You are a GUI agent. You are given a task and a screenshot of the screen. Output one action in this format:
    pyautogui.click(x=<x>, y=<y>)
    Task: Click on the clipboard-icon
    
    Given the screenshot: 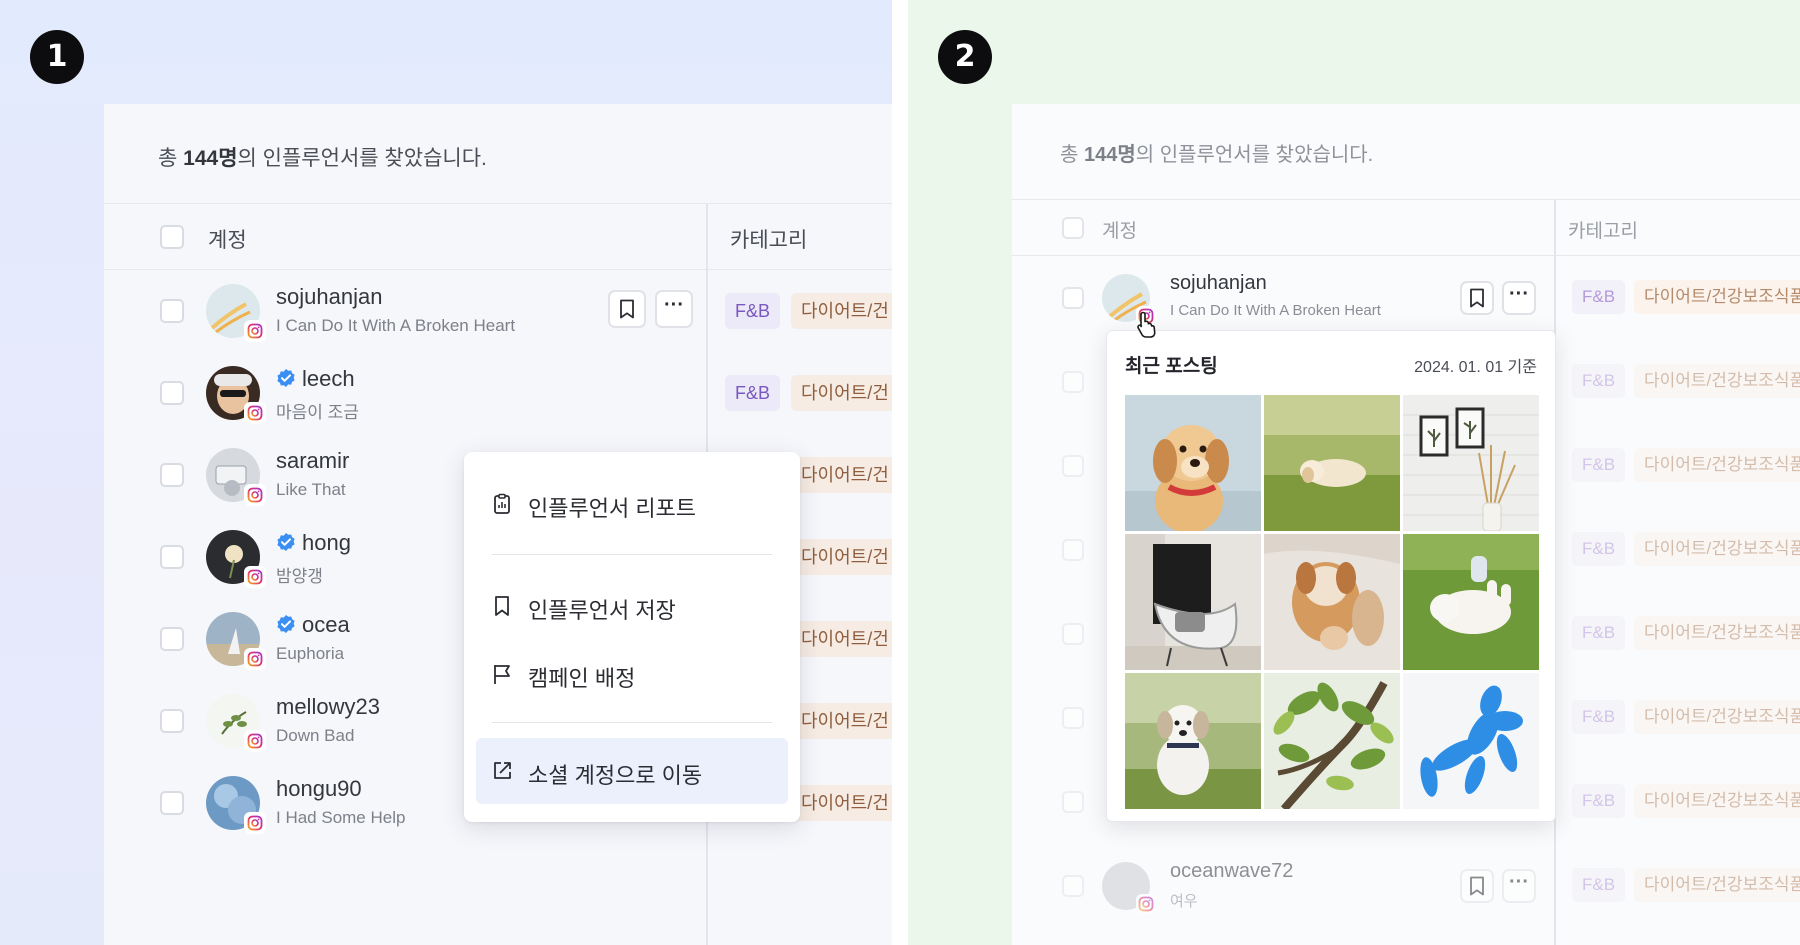 What is the action you would take?
    pyautogui.click(x=502, y=503)
    